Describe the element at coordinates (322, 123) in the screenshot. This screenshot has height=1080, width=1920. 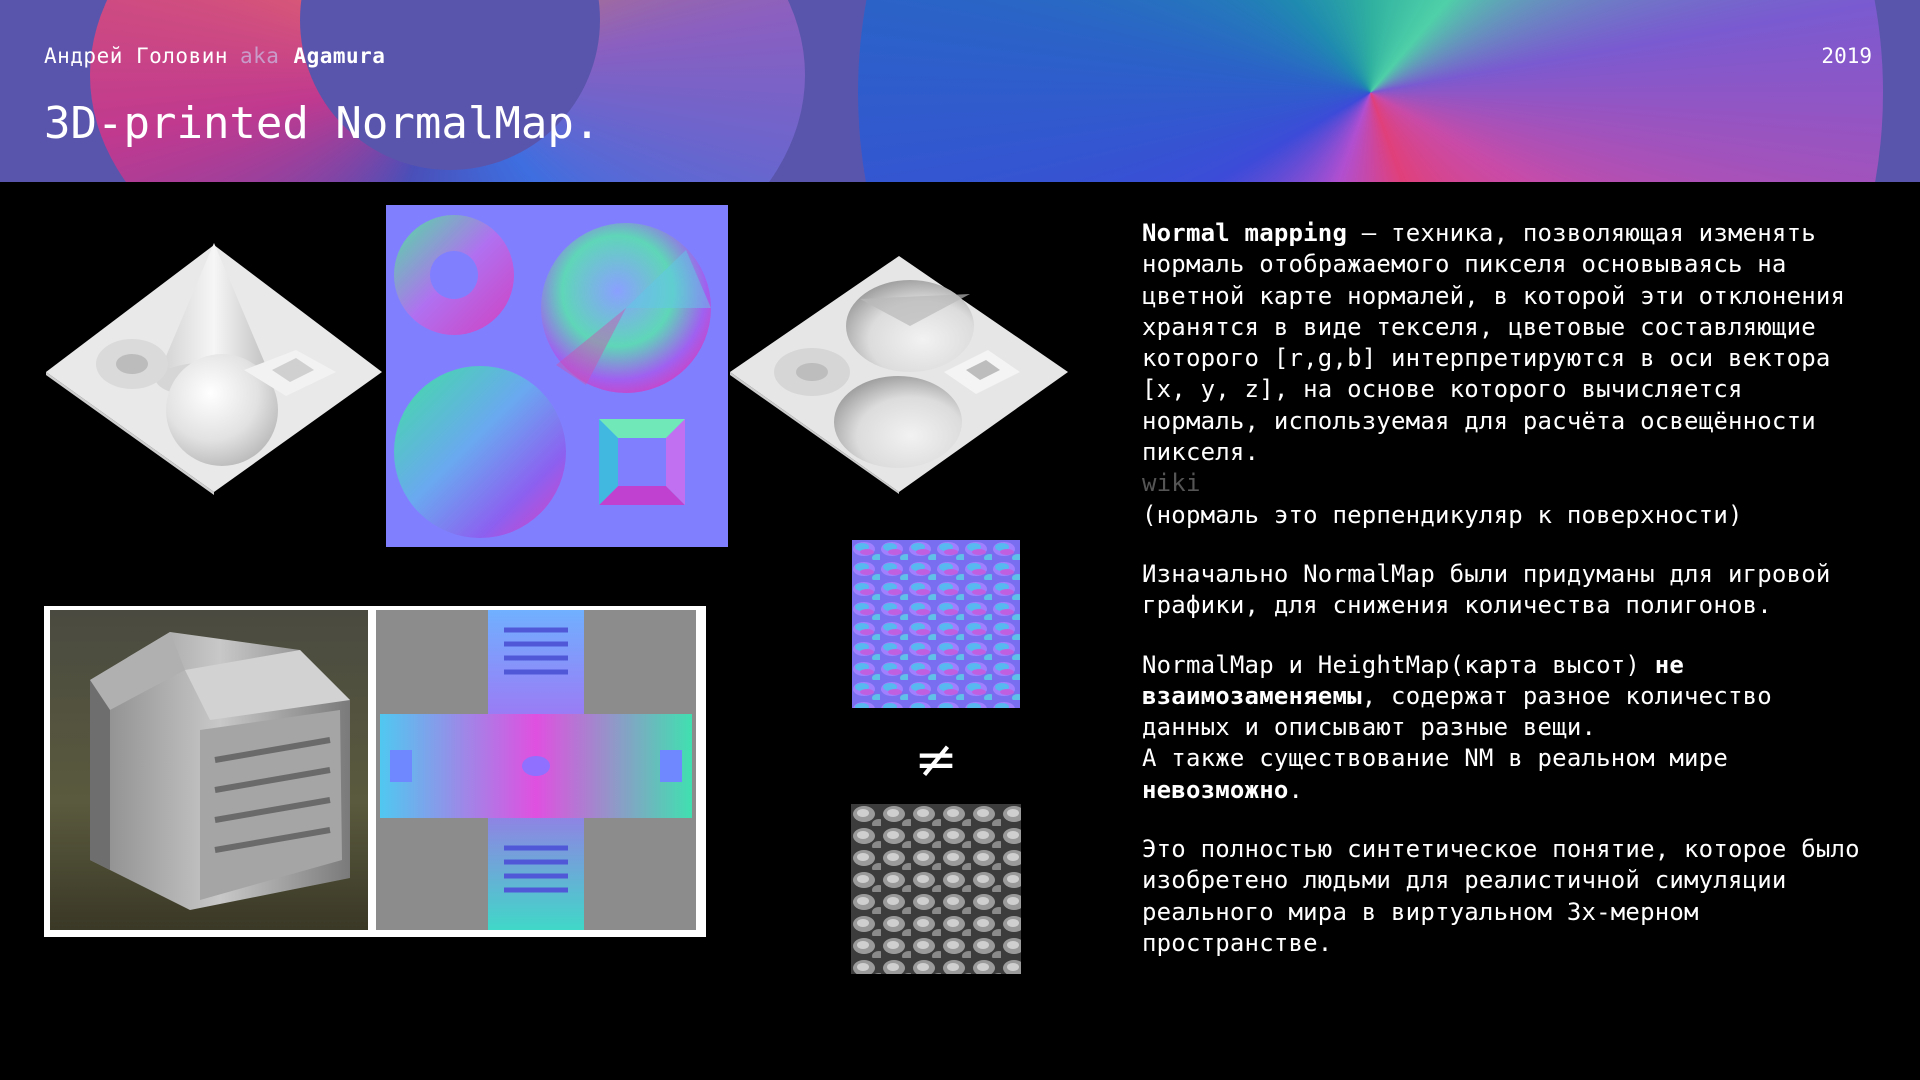
I see `page-title: 3D-printed NormalMap.` at that location.